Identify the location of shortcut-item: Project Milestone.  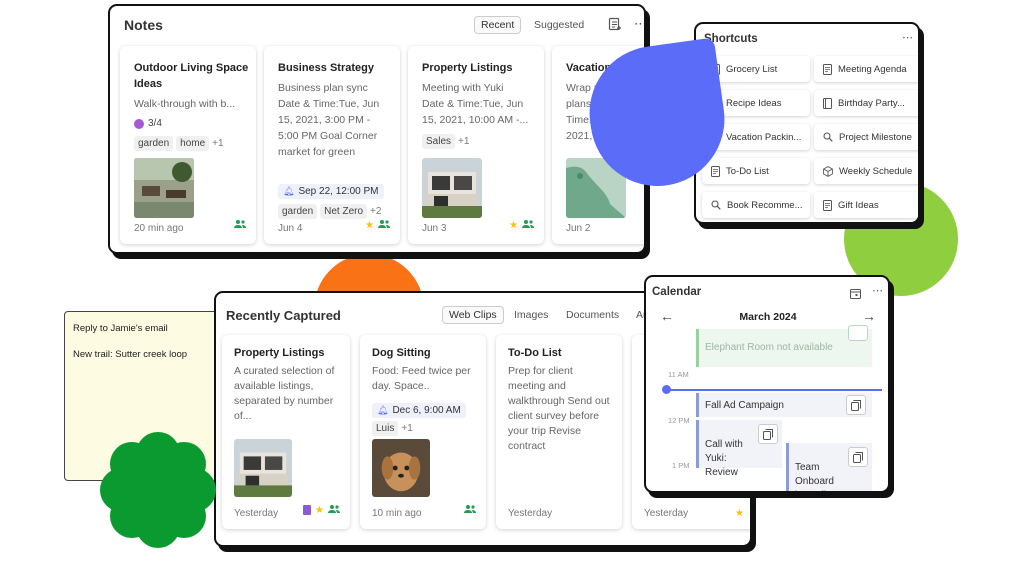
(866, 137).